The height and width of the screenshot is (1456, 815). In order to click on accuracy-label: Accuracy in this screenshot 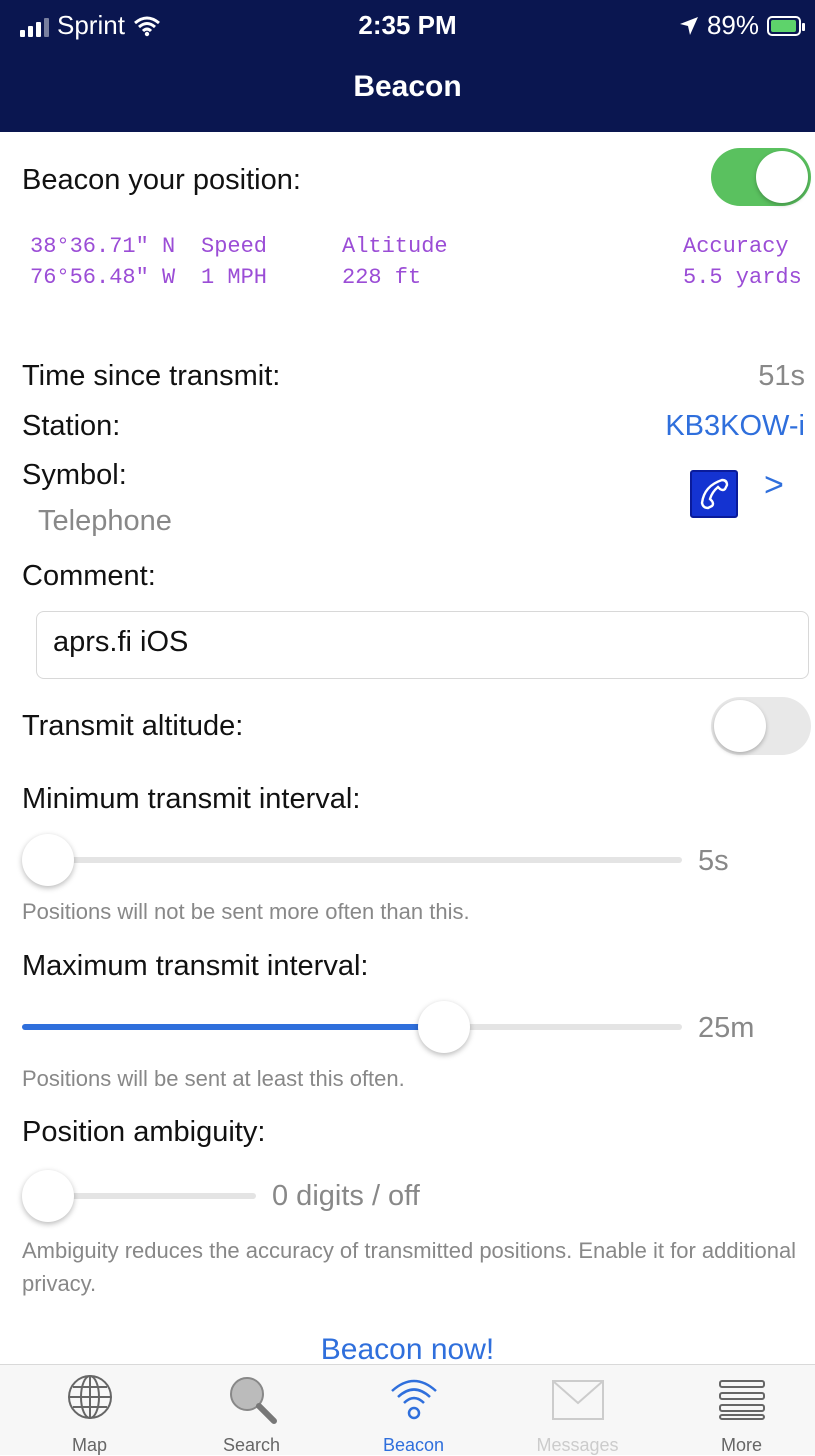, I will do `click(736, 246)`.